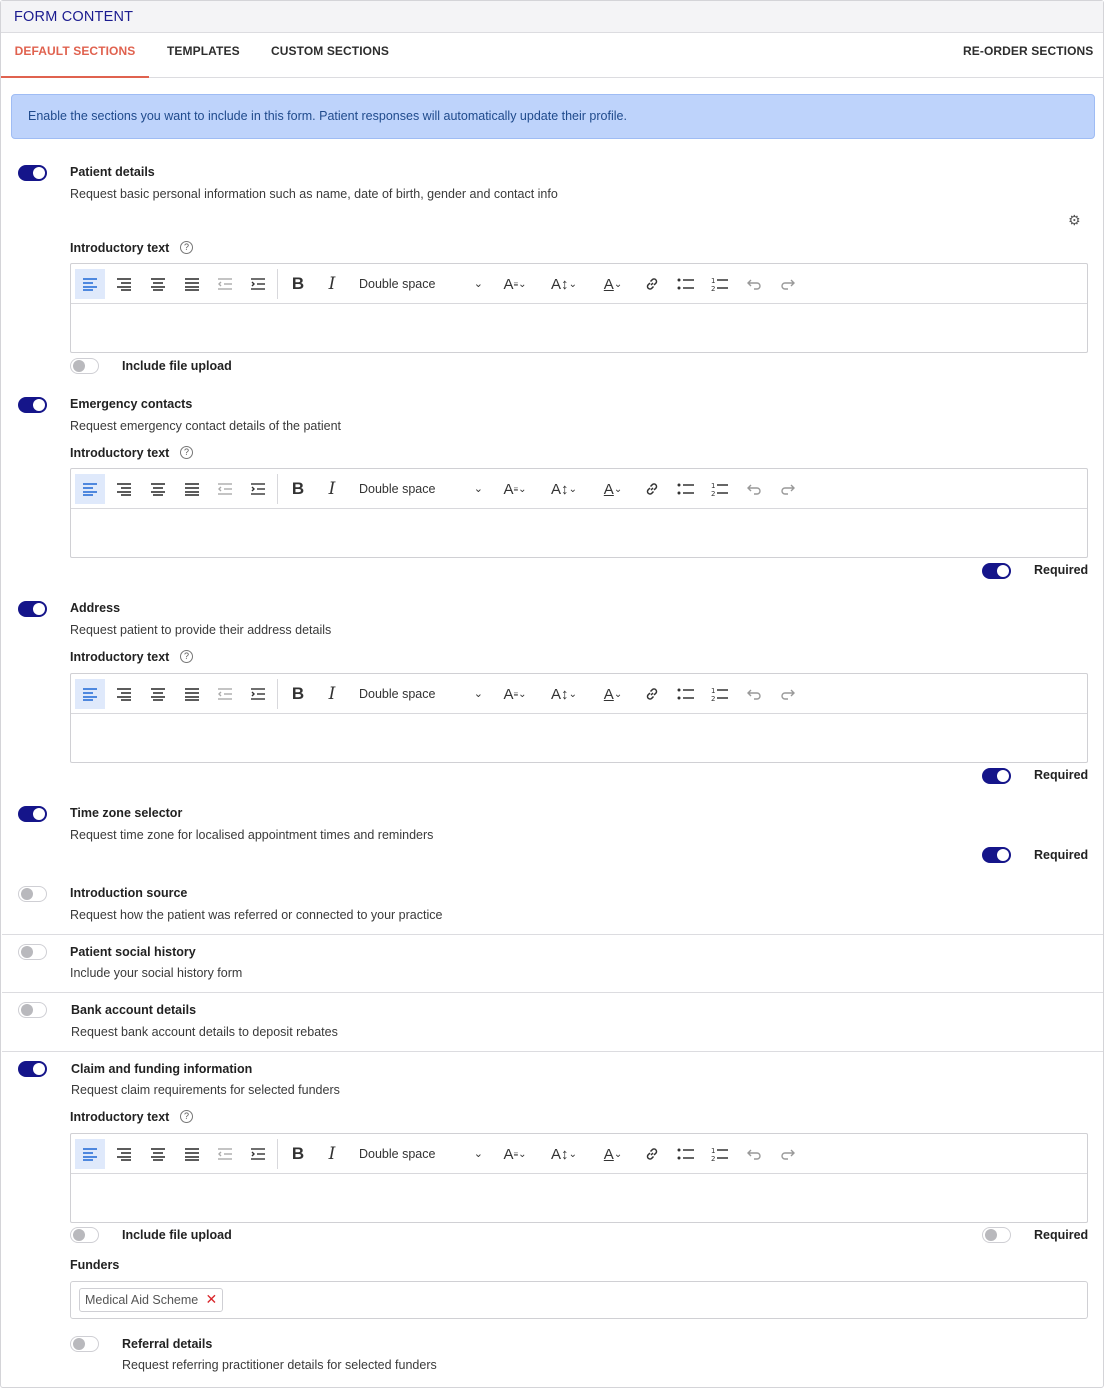 Image resolution: width=1104 pixels, height=1388 pixels. What do you see at coordinates (203, 55) in the screenshot?
I see `tab-templates: TEMPLATES` at bounding box center [203, 55].